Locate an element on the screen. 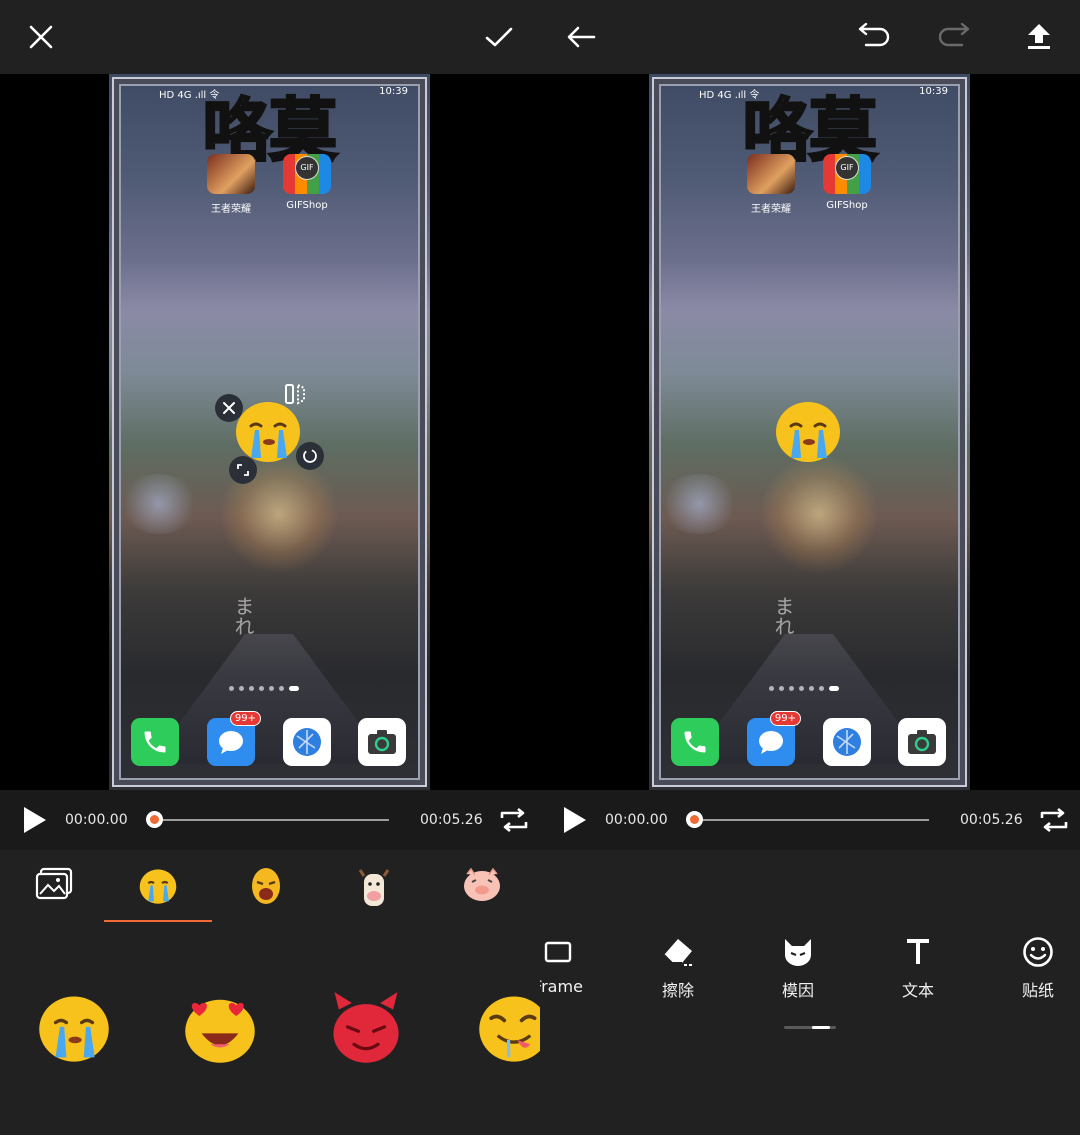 This screenshot has width=1080, height=1135. tab-crying-face is located at coordinates (158, 891).